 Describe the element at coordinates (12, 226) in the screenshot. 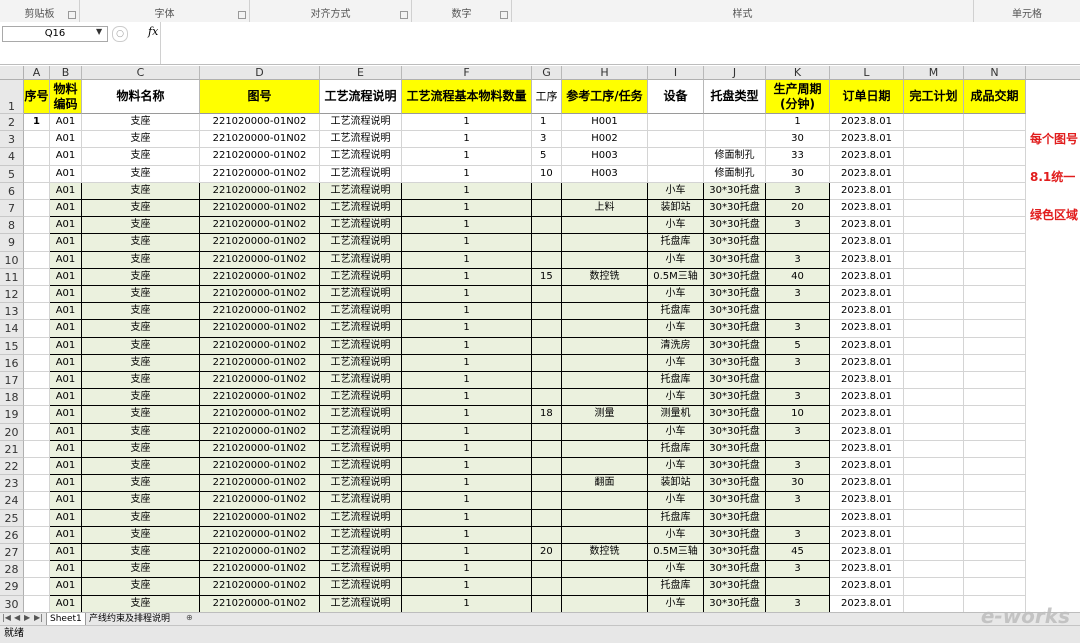

I see `row-header: 8` at that location.